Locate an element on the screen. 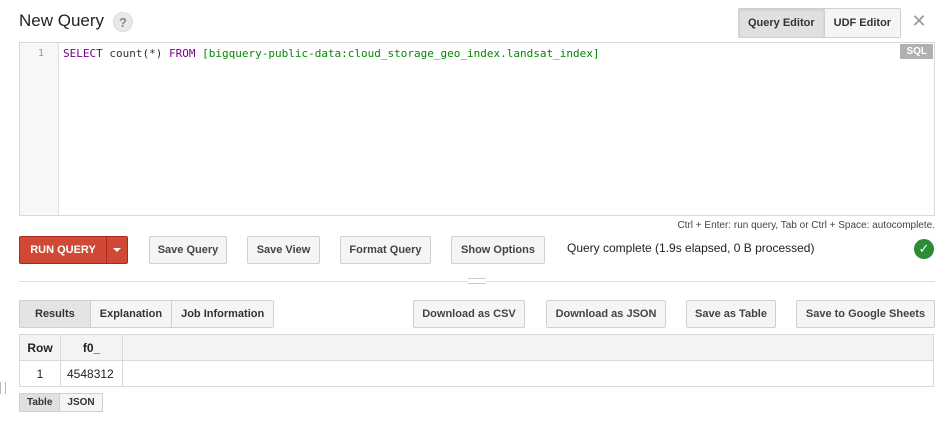  tab-udf-editor: UDF Editor is located at coordinates (862, 23).